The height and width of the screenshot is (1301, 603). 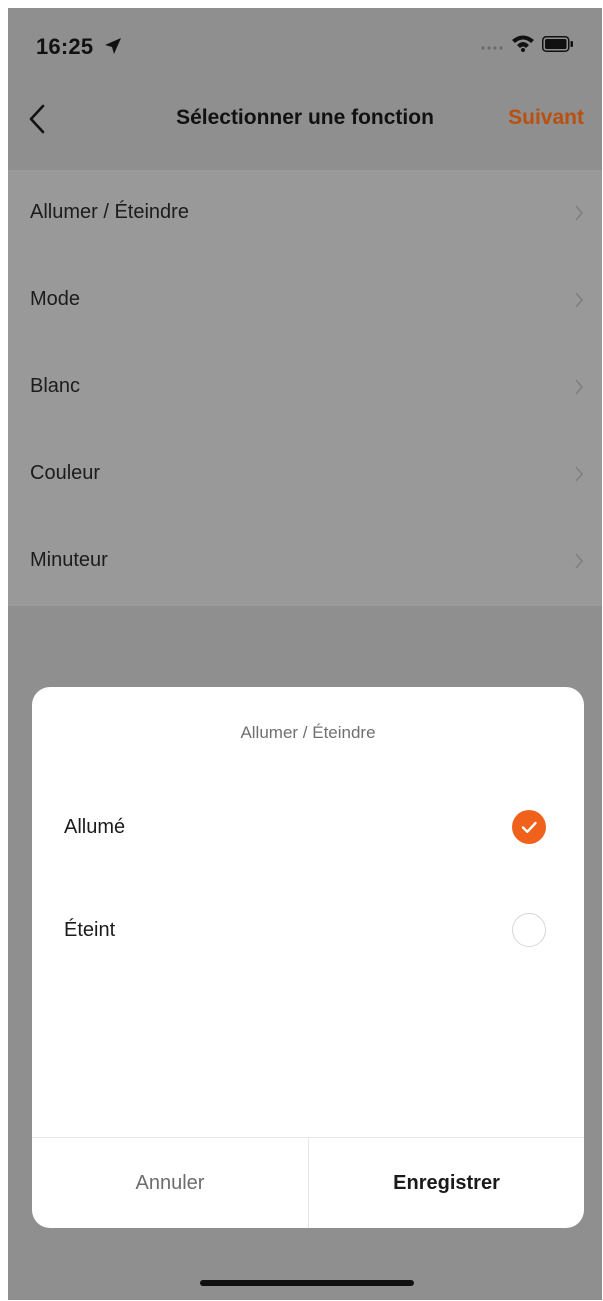 I want to click on radio-checked-icon, so click(x=529, y=827).